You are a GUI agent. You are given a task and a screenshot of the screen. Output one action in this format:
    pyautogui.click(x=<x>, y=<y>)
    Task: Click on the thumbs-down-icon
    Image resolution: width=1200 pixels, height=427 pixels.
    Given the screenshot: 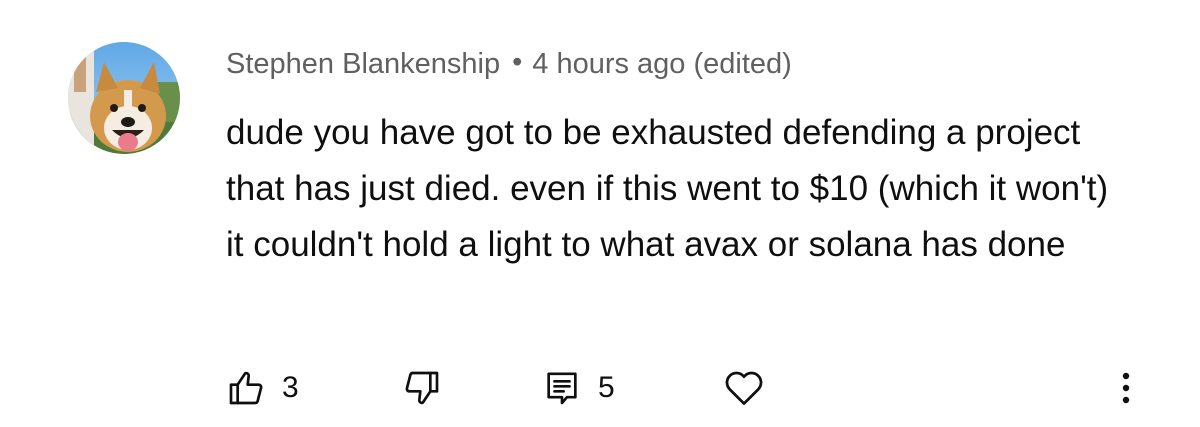 What is the action you would take?
    pyautogui.click(x=422, y=388)
    